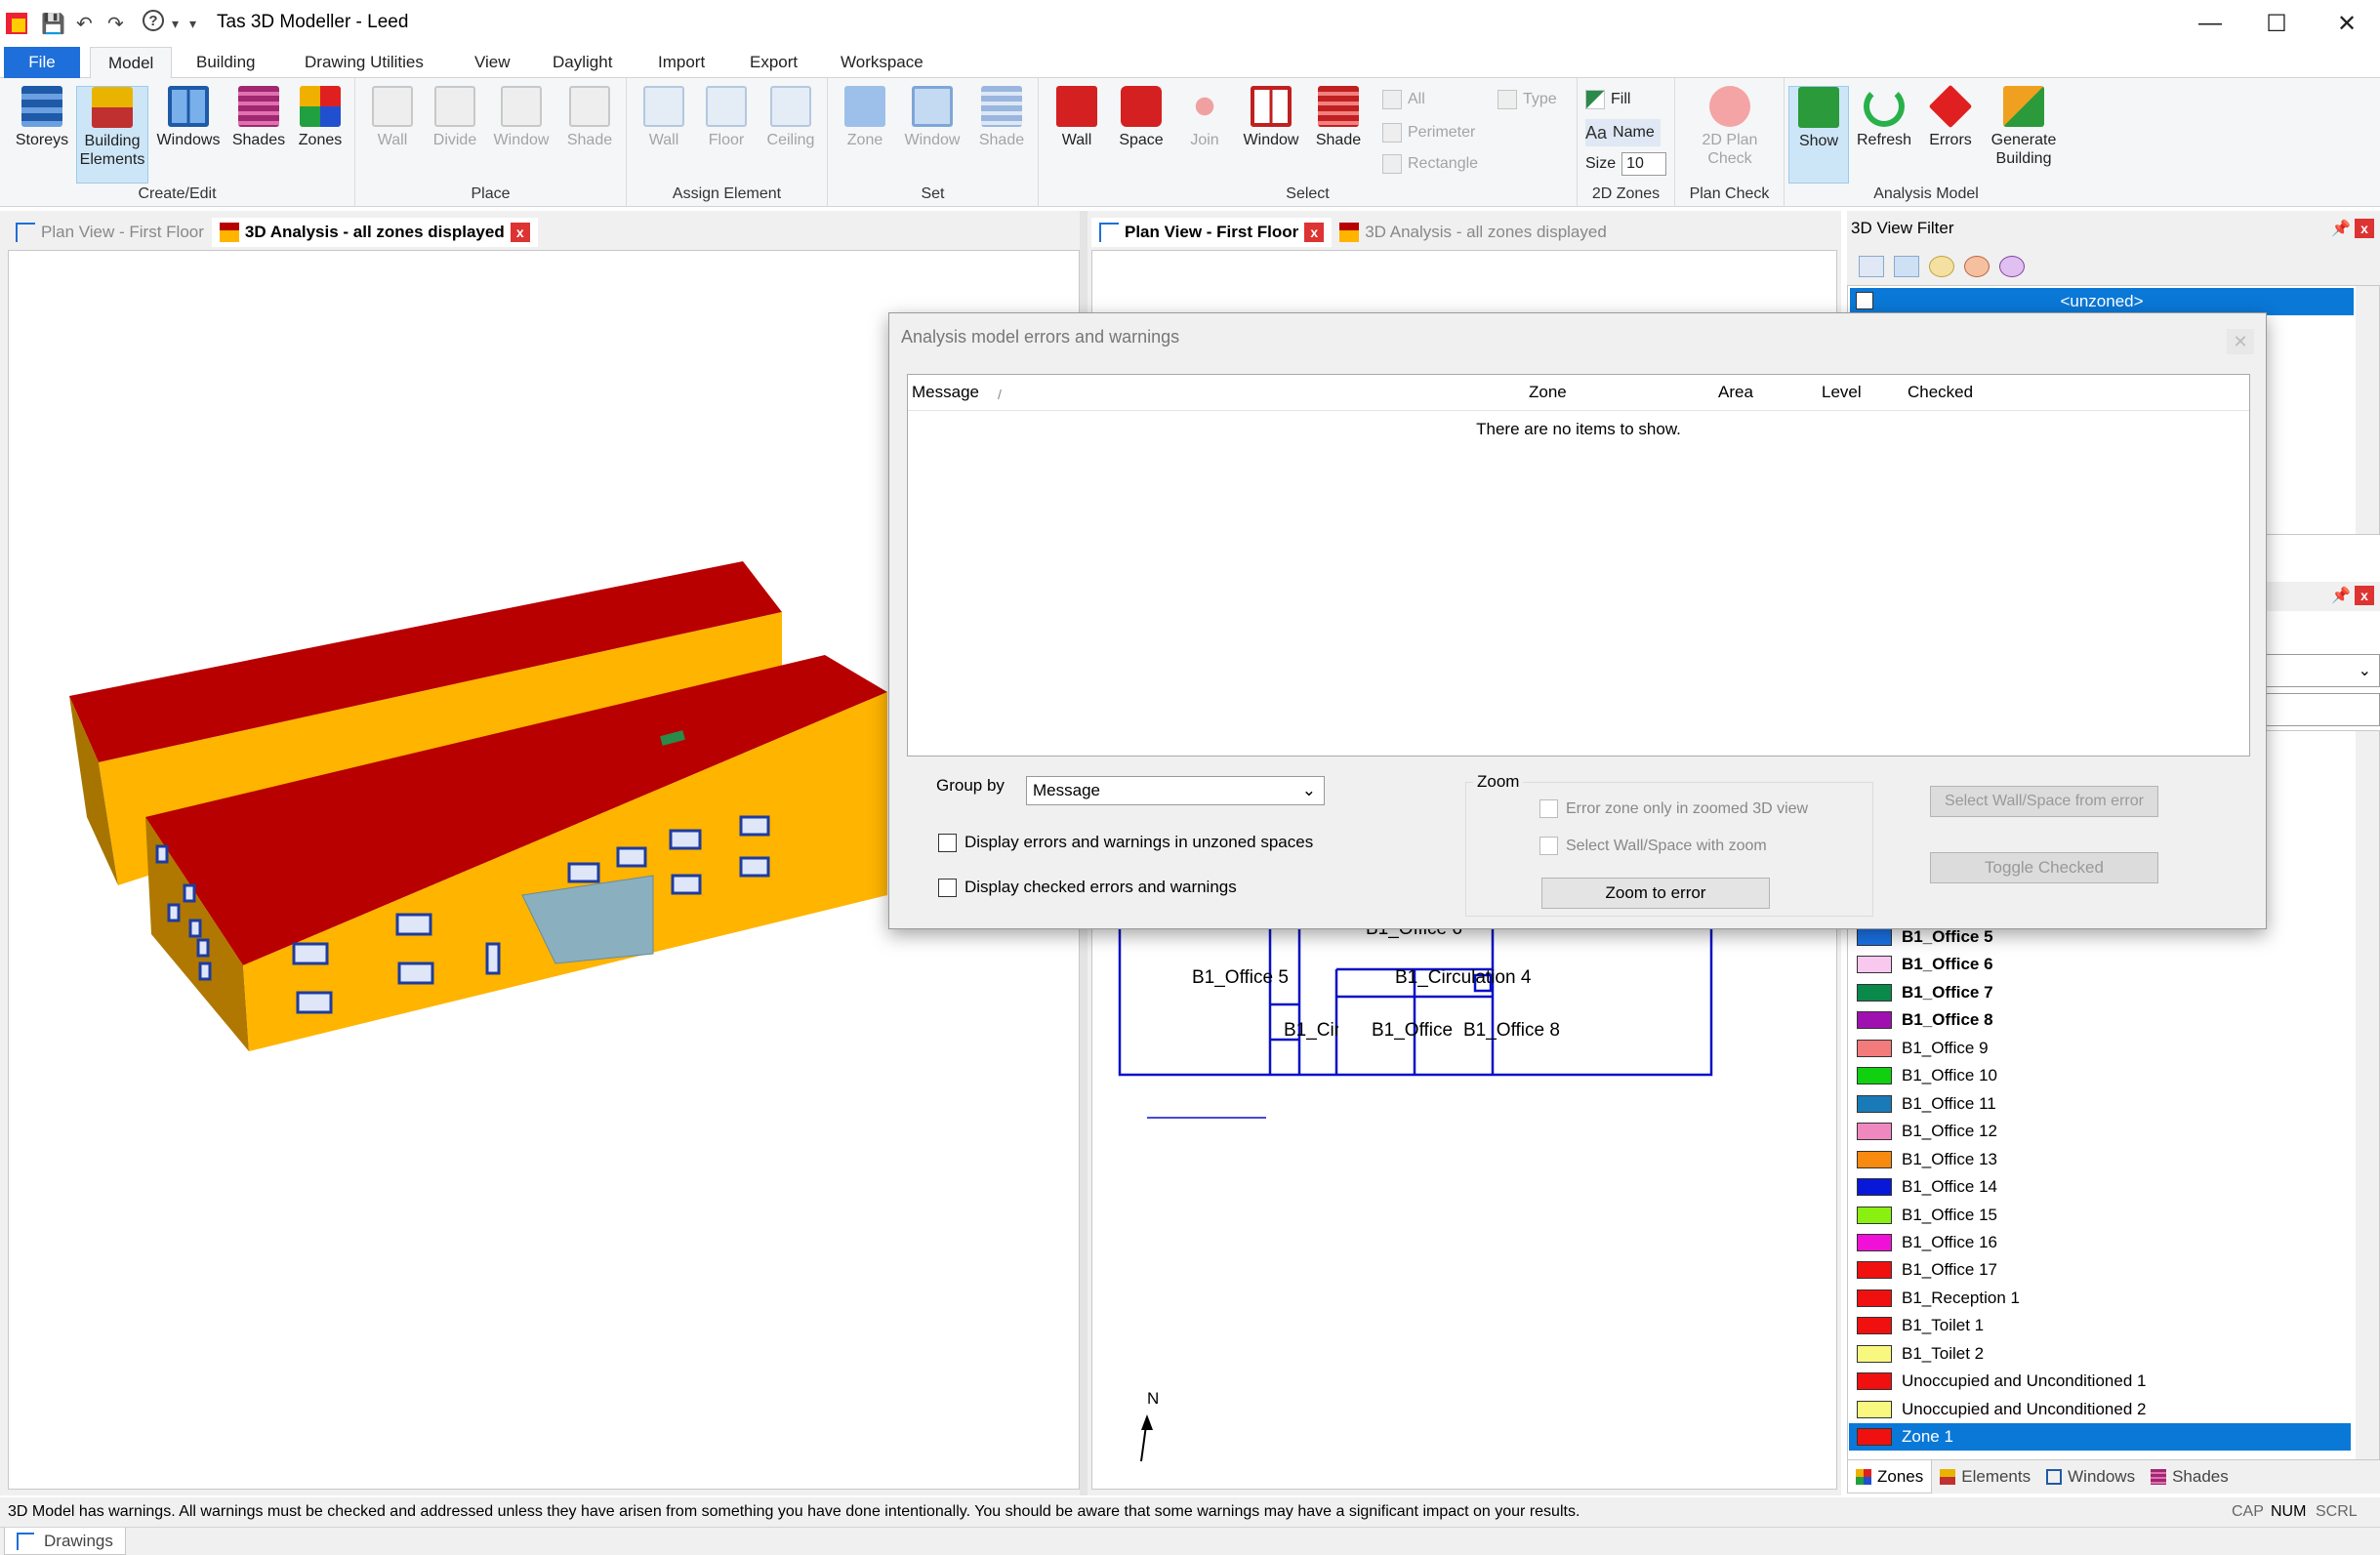  What do you see at coordinates (2100, 1299) in the screenshot?
I see `zone-list-item: B1_Reception 1` at bounding box center [2100, 1299].